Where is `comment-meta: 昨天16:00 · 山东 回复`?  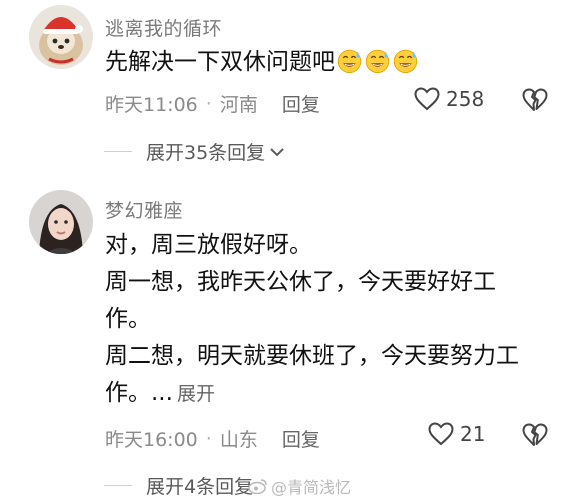
comment-meta: 昨天16:00 · 山东 回复 is located at coordinates (212, 438).